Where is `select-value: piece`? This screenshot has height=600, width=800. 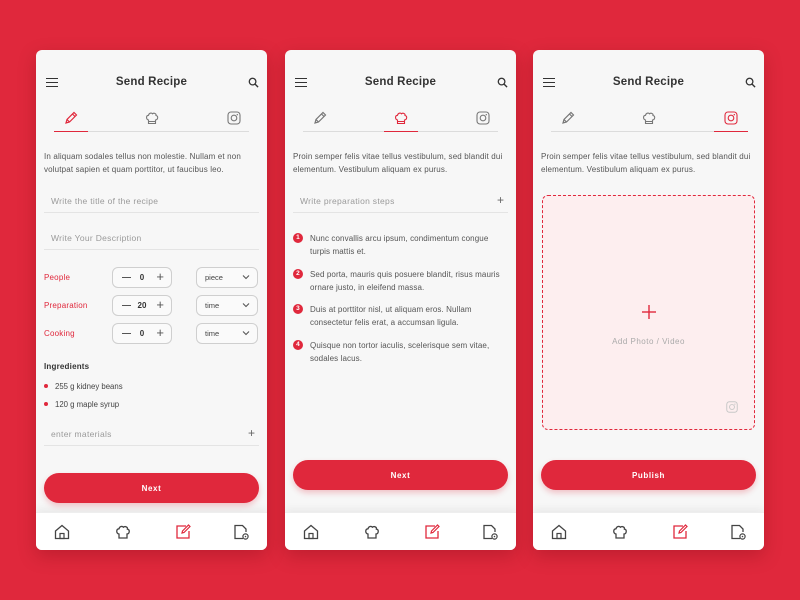 select-value: piece is located at coordinates (214, 277).